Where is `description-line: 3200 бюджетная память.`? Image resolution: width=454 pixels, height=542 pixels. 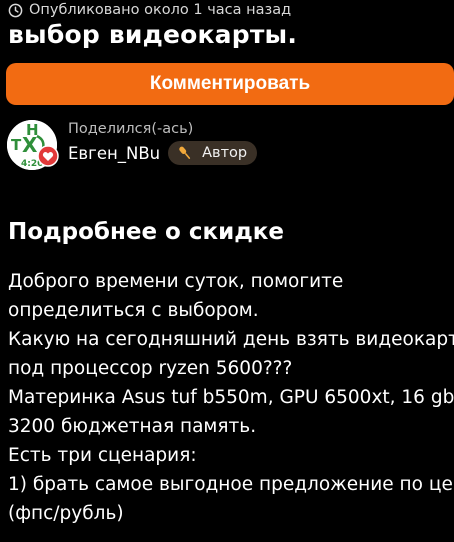 description-line: 3200 бюджетная память. is located at coordinates (132, 426).